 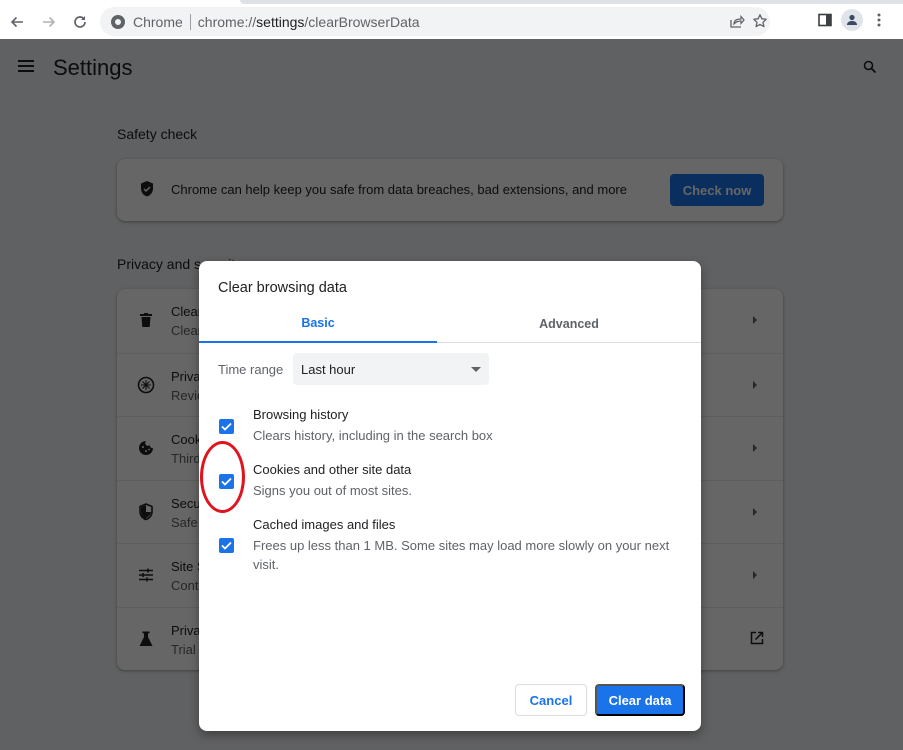 I want to click on annotation-circle, so click(x=222, y=477).